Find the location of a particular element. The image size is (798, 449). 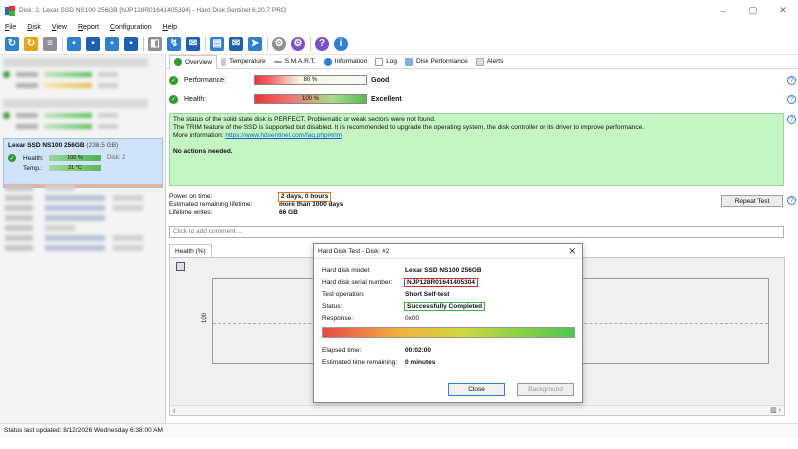

performance-help-icon: ? is located at coordinates (791, 80).